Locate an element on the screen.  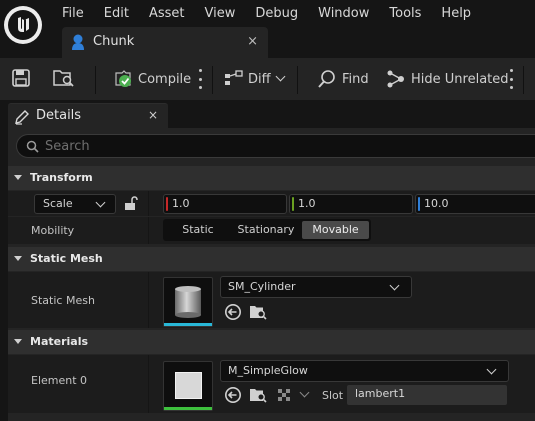
z-axis-bar is located at coordinates (419, 204).